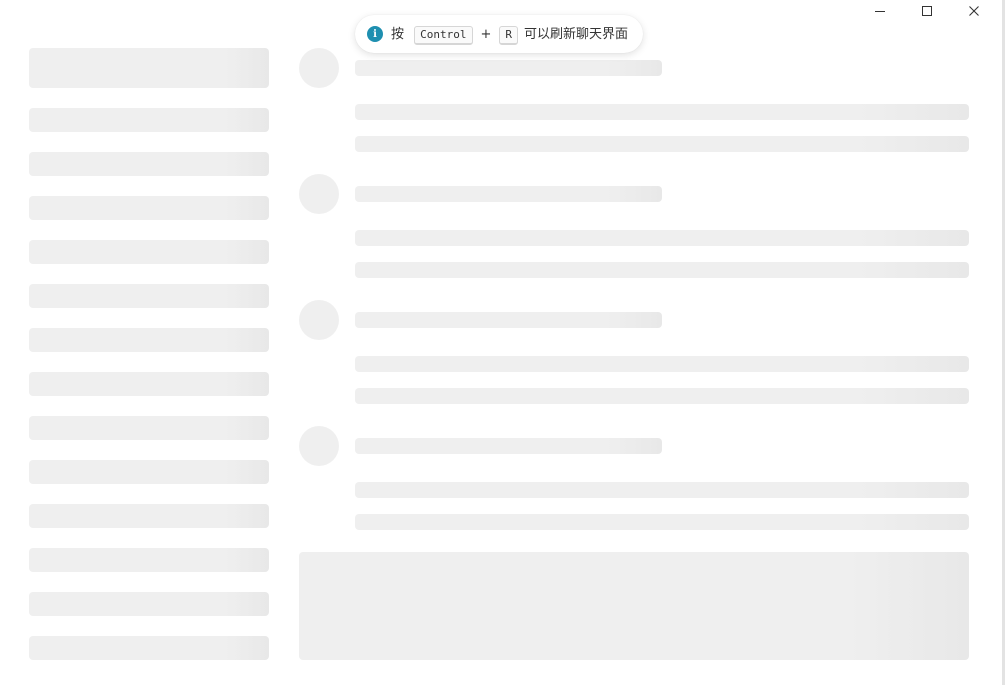 The width and height of the screenshot is (1005, 685). I want to click on toast-prefix: 按, so click(398, 34).